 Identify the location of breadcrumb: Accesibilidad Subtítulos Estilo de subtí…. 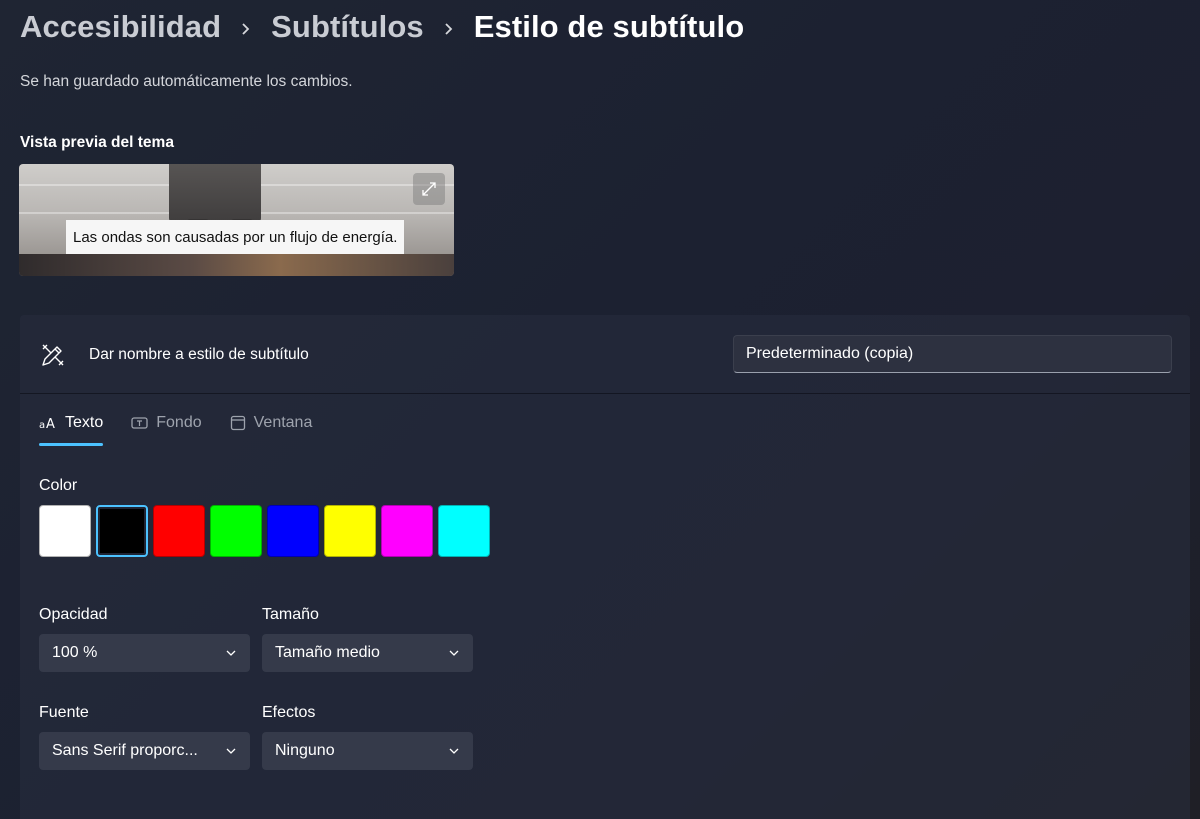
(382, 27).